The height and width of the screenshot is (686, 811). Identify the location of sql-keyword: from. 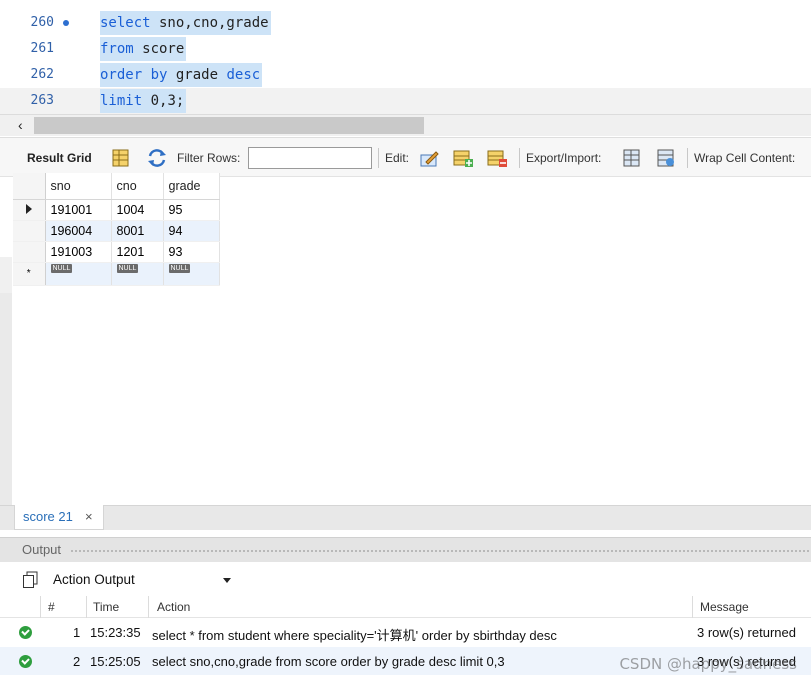
(117, 49).